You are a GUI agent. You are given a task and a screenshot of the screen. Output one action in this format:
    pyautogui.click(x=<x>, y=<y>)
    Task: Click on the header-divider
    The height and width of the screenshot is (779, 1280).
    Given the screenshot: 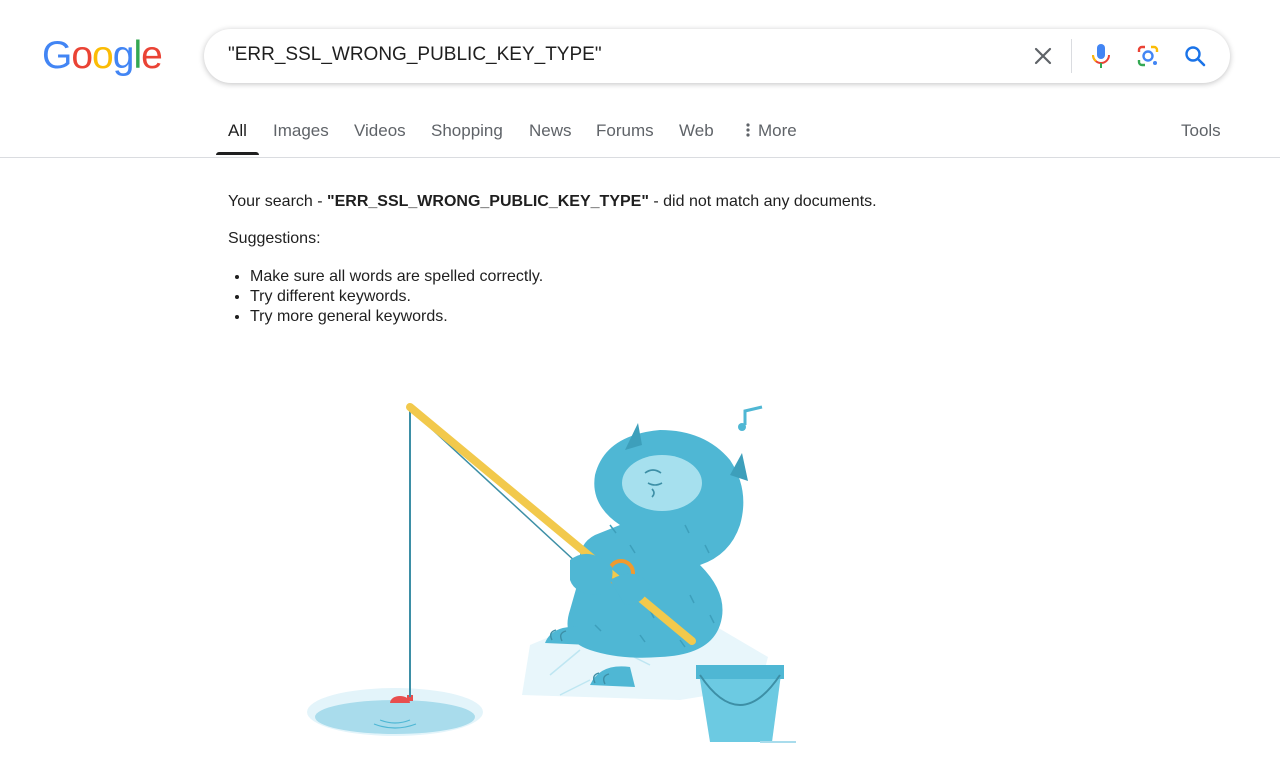 What is the action you would take?
    pyautogui.click(x=640, y=157)
    